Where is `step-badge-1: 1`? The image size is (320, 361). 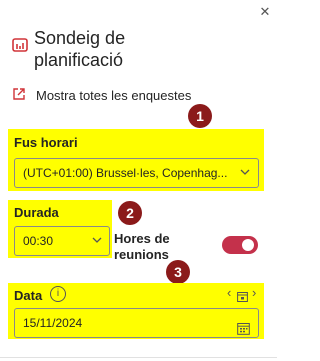
step-badge-1: 1 is located at coordinates (200, 116).